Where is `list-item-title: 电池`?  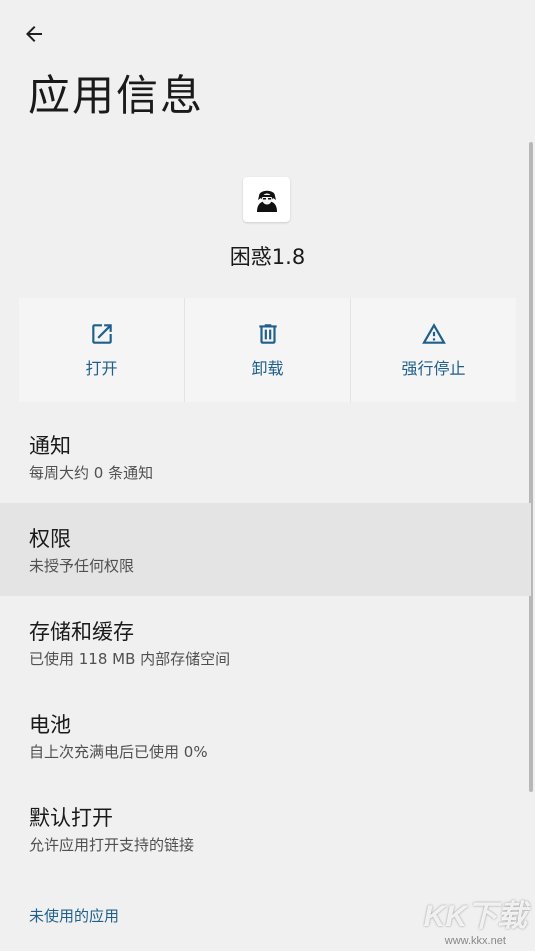
list-item-title: 电池 is located at coordinates (50, 725).